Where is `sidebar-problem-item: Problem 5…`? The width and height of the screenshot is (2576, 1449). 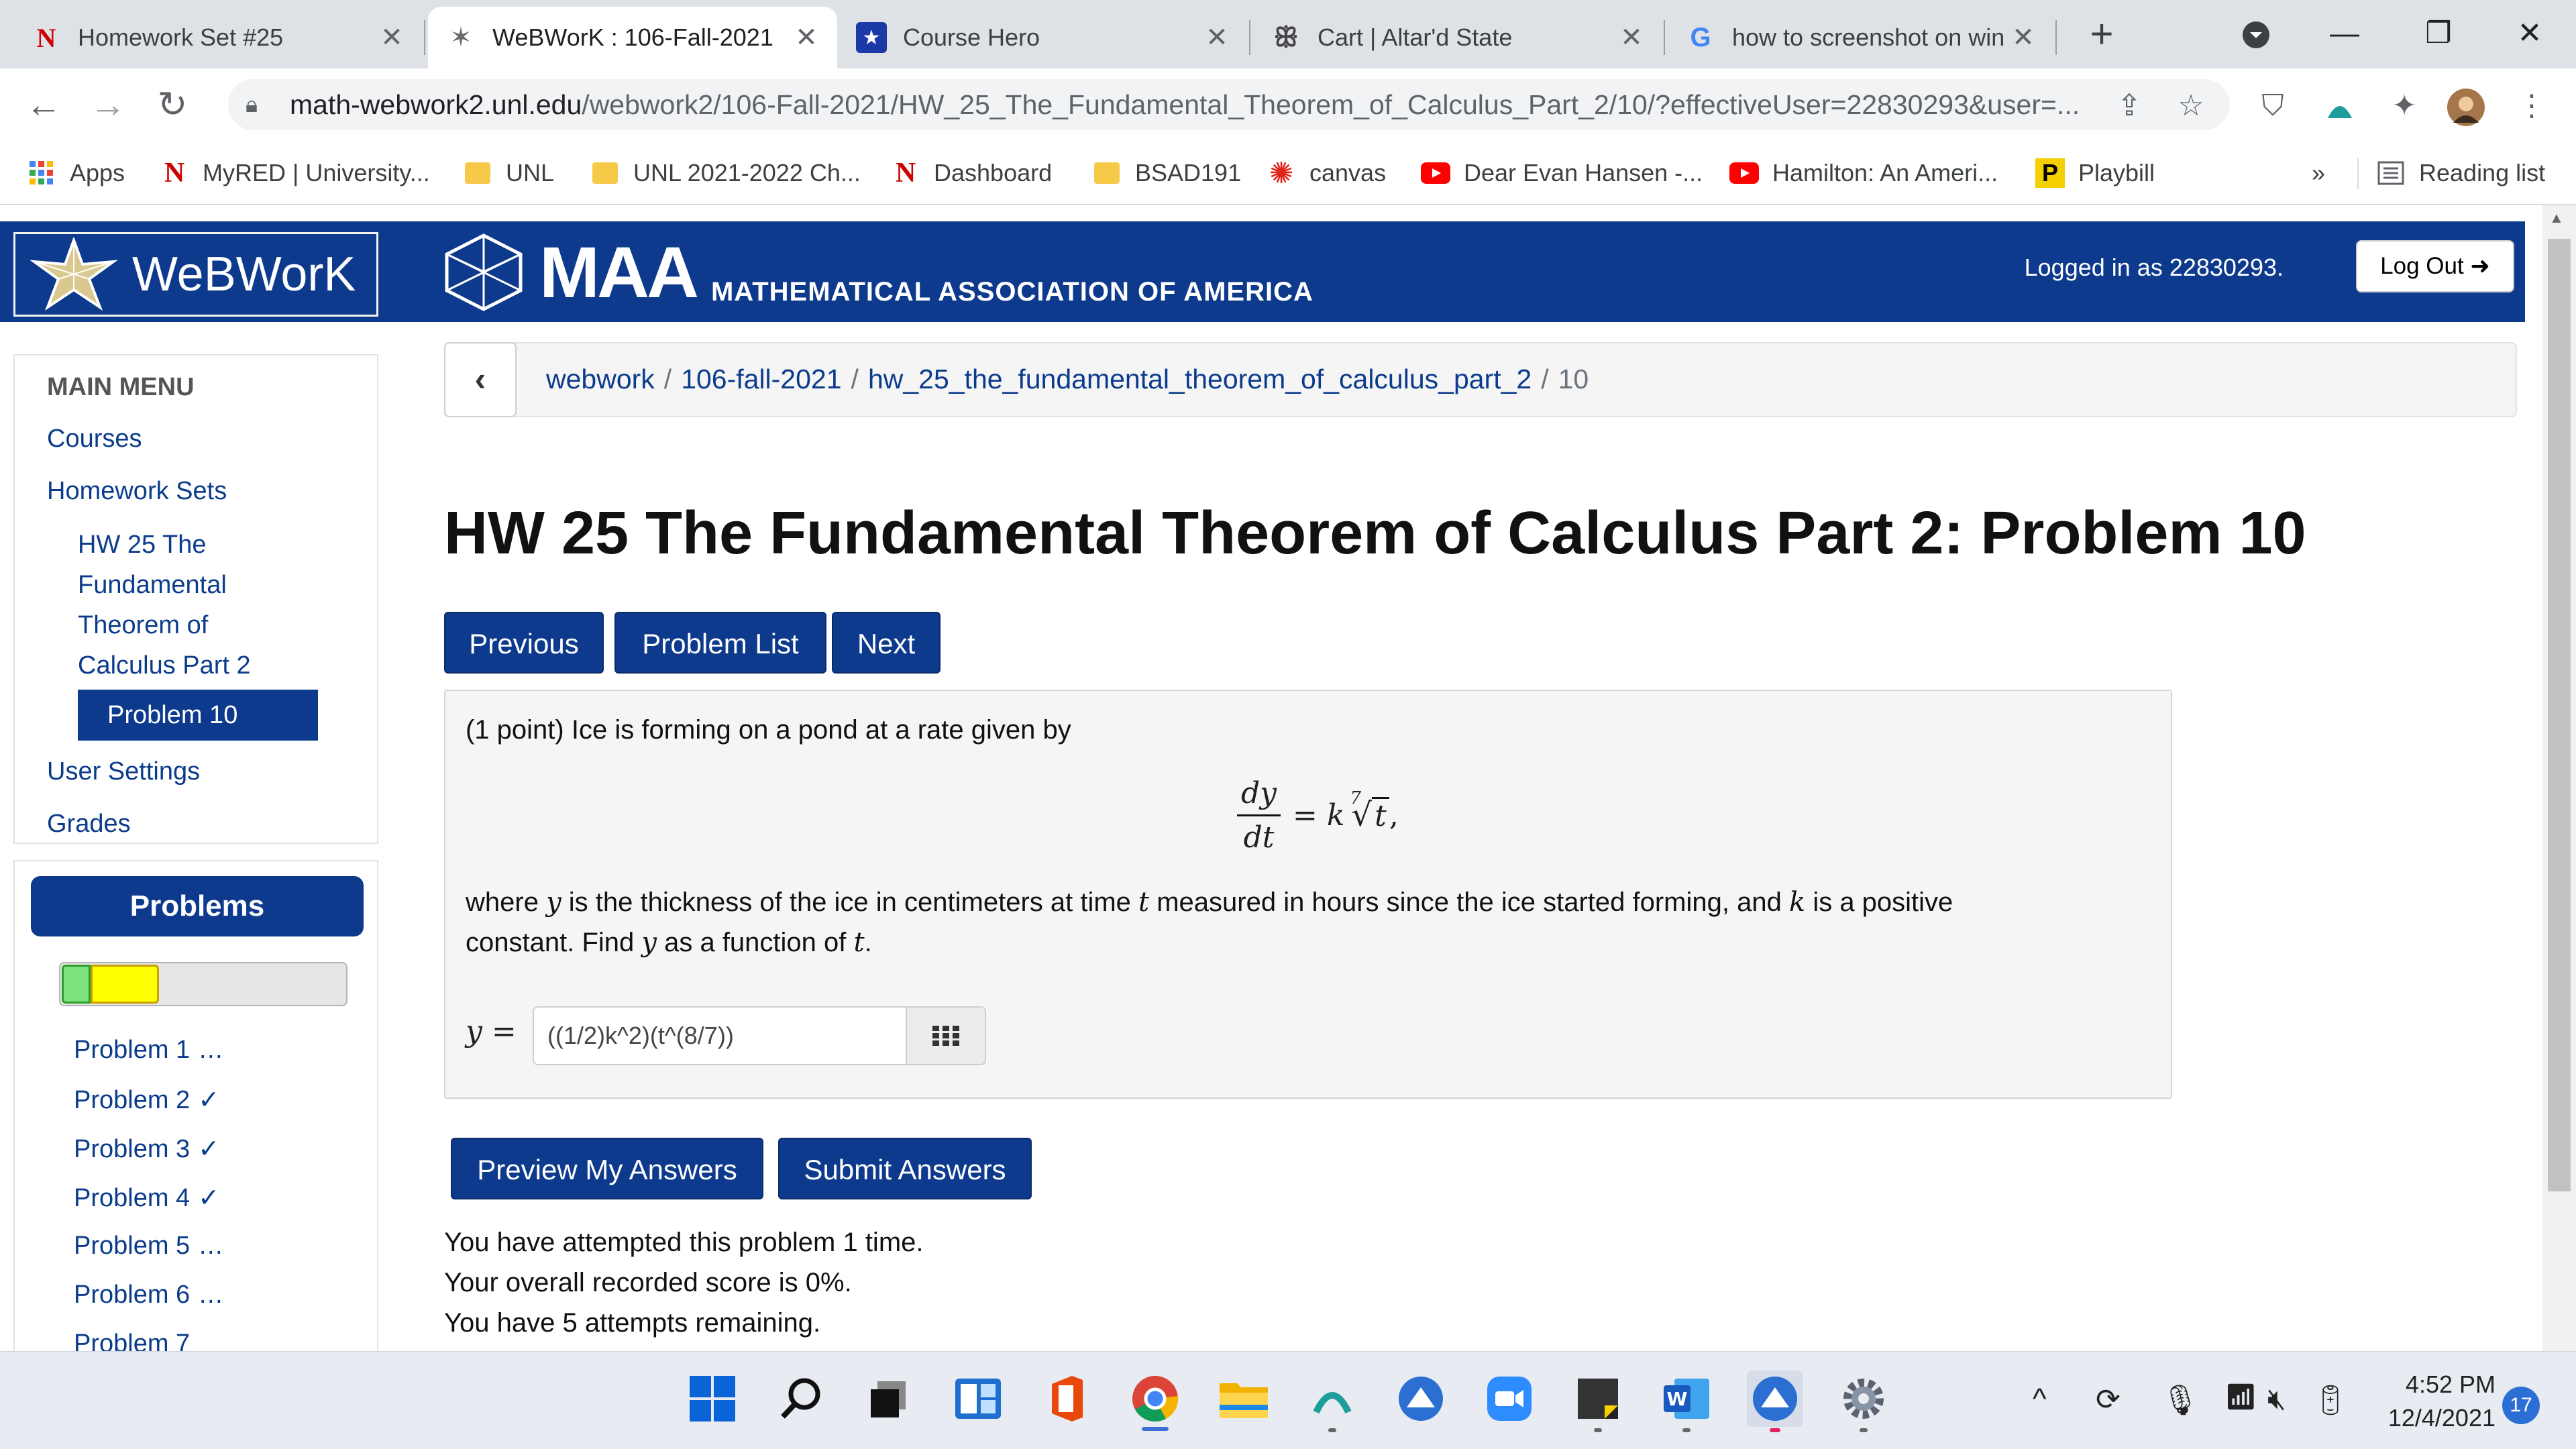
sidebar-problem-item: Problem 5… is located at coordinates (148, 1246).